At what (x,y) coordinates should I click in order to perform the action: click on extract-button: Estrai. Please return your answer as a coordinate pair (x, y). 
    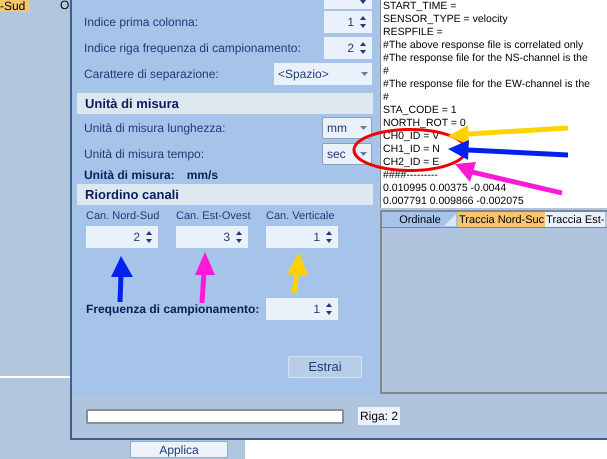
    Looking at the image, I should click on (325, 367).